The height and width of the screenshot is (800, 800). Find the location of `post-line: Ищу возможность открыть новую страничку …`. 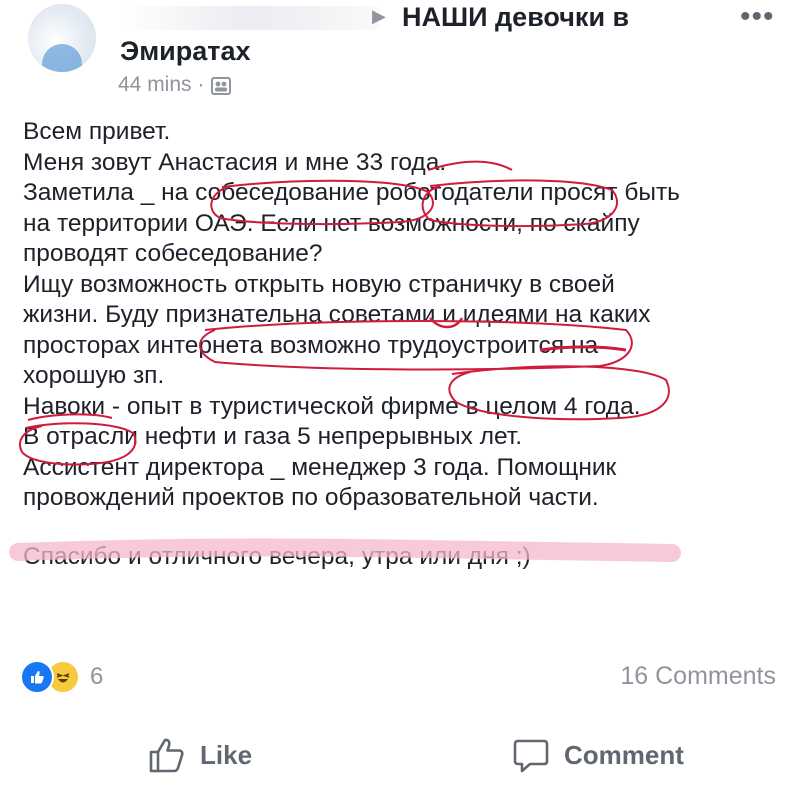

post-line: Ищу возможность открыть новую страничку … is located at coordinates (319, 284).